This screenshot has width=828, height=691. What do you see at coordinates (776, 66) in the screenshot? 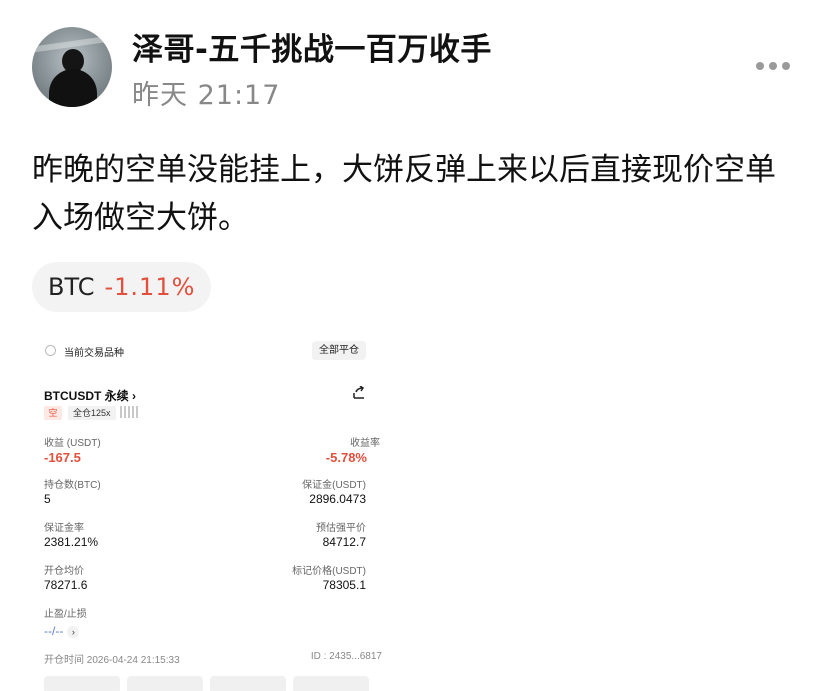
I see `more-options-icon` at bounding box center [776, 66].